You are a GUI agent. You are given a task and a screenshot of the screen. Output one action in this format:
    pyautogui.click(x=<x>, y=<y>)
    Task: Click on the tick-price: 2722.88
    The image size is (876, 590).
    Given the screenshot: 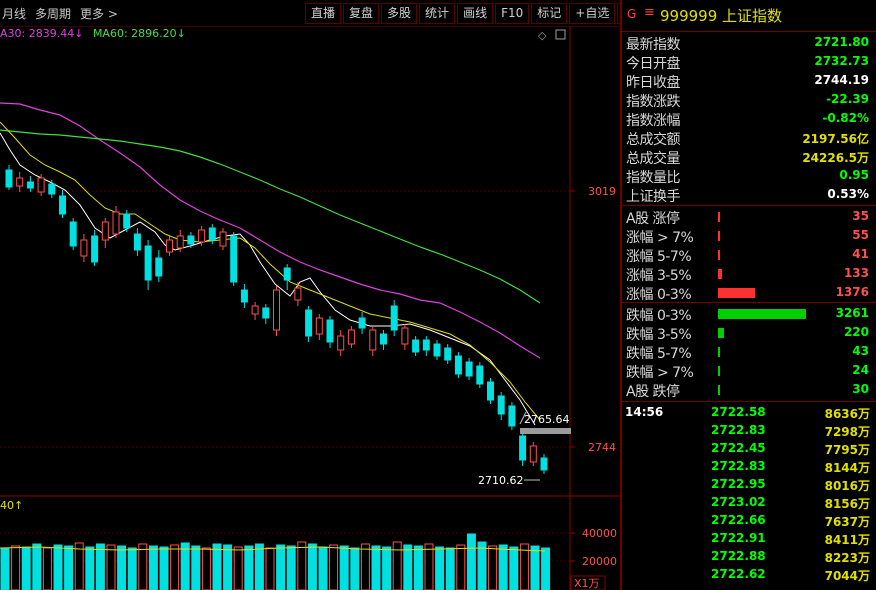 What is the action you would take?
    pyautogui.click(x=738, y=556)
    